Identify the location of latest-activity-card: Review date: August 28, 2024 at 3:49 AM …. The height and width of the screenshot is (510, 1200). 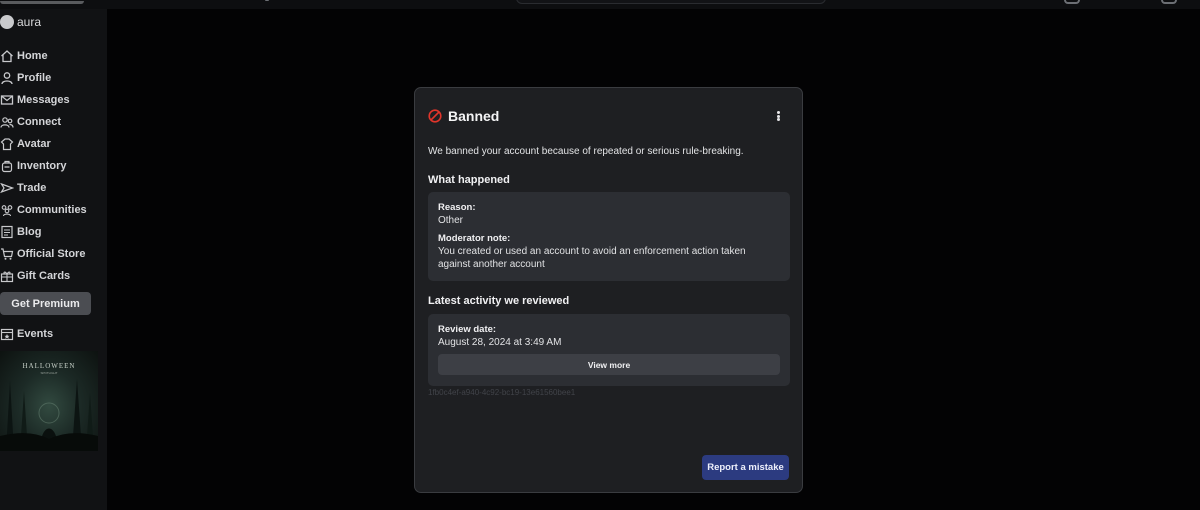
(609, 350).